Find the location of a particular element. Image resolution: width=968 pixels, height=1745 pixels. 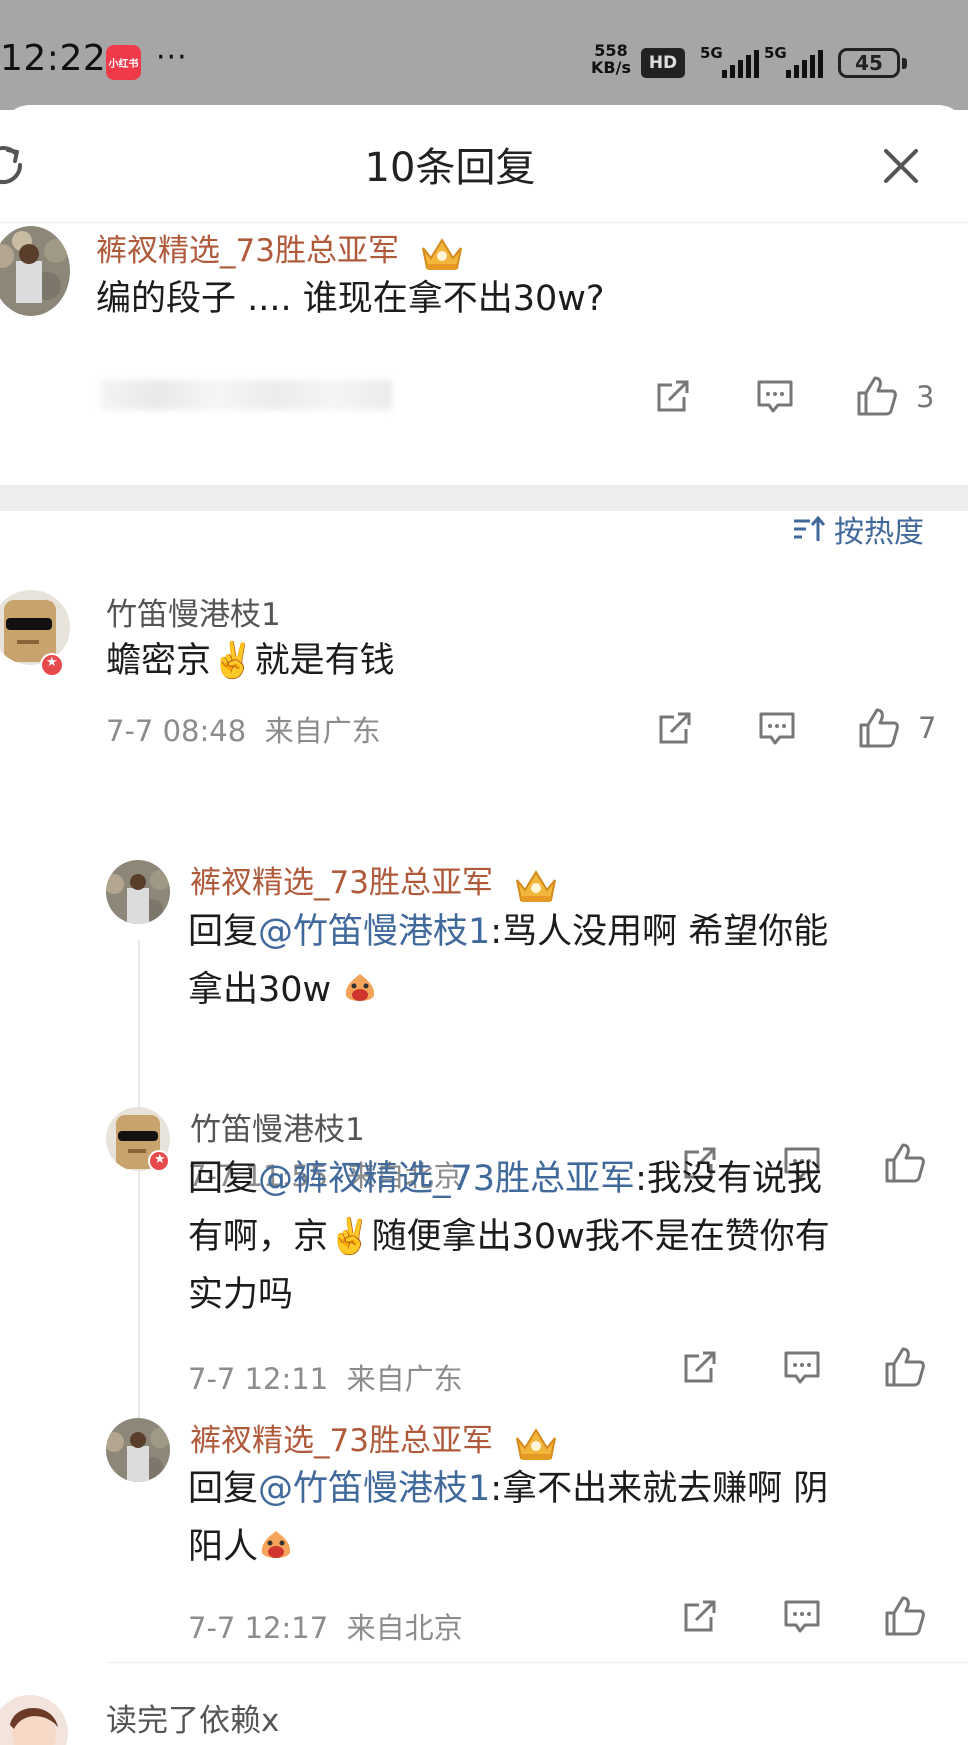

thread-line is located at coordinates (139, 1200).